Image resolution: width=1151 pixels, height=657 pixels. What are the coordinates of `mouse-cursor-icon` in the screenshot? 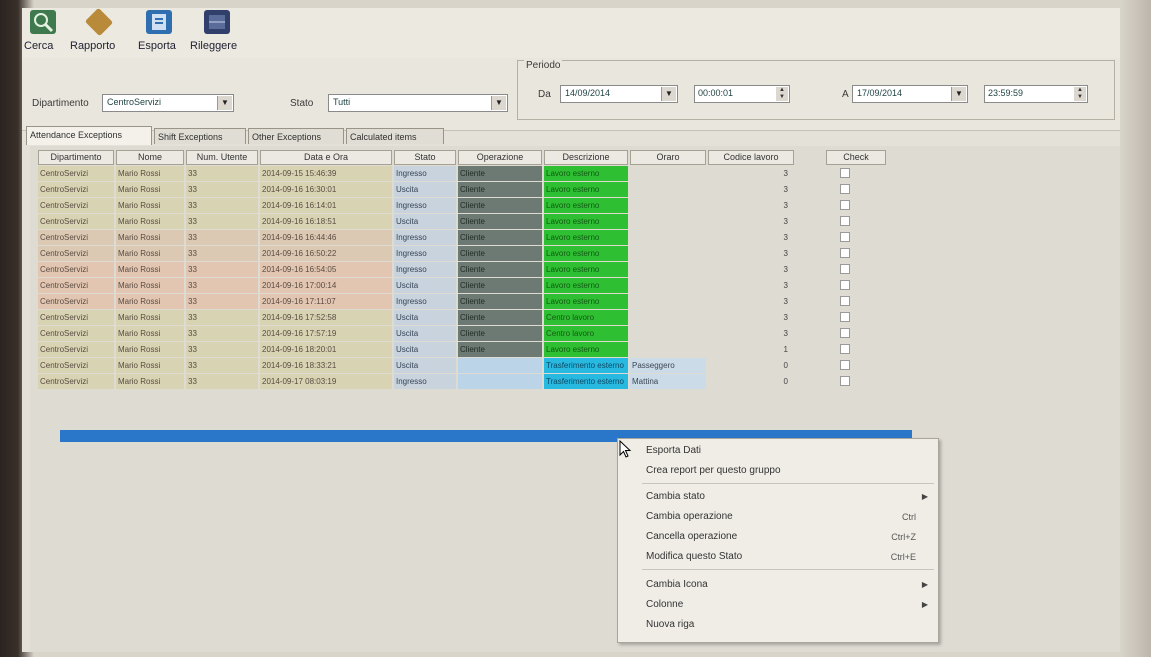 It's located at (625, 449).